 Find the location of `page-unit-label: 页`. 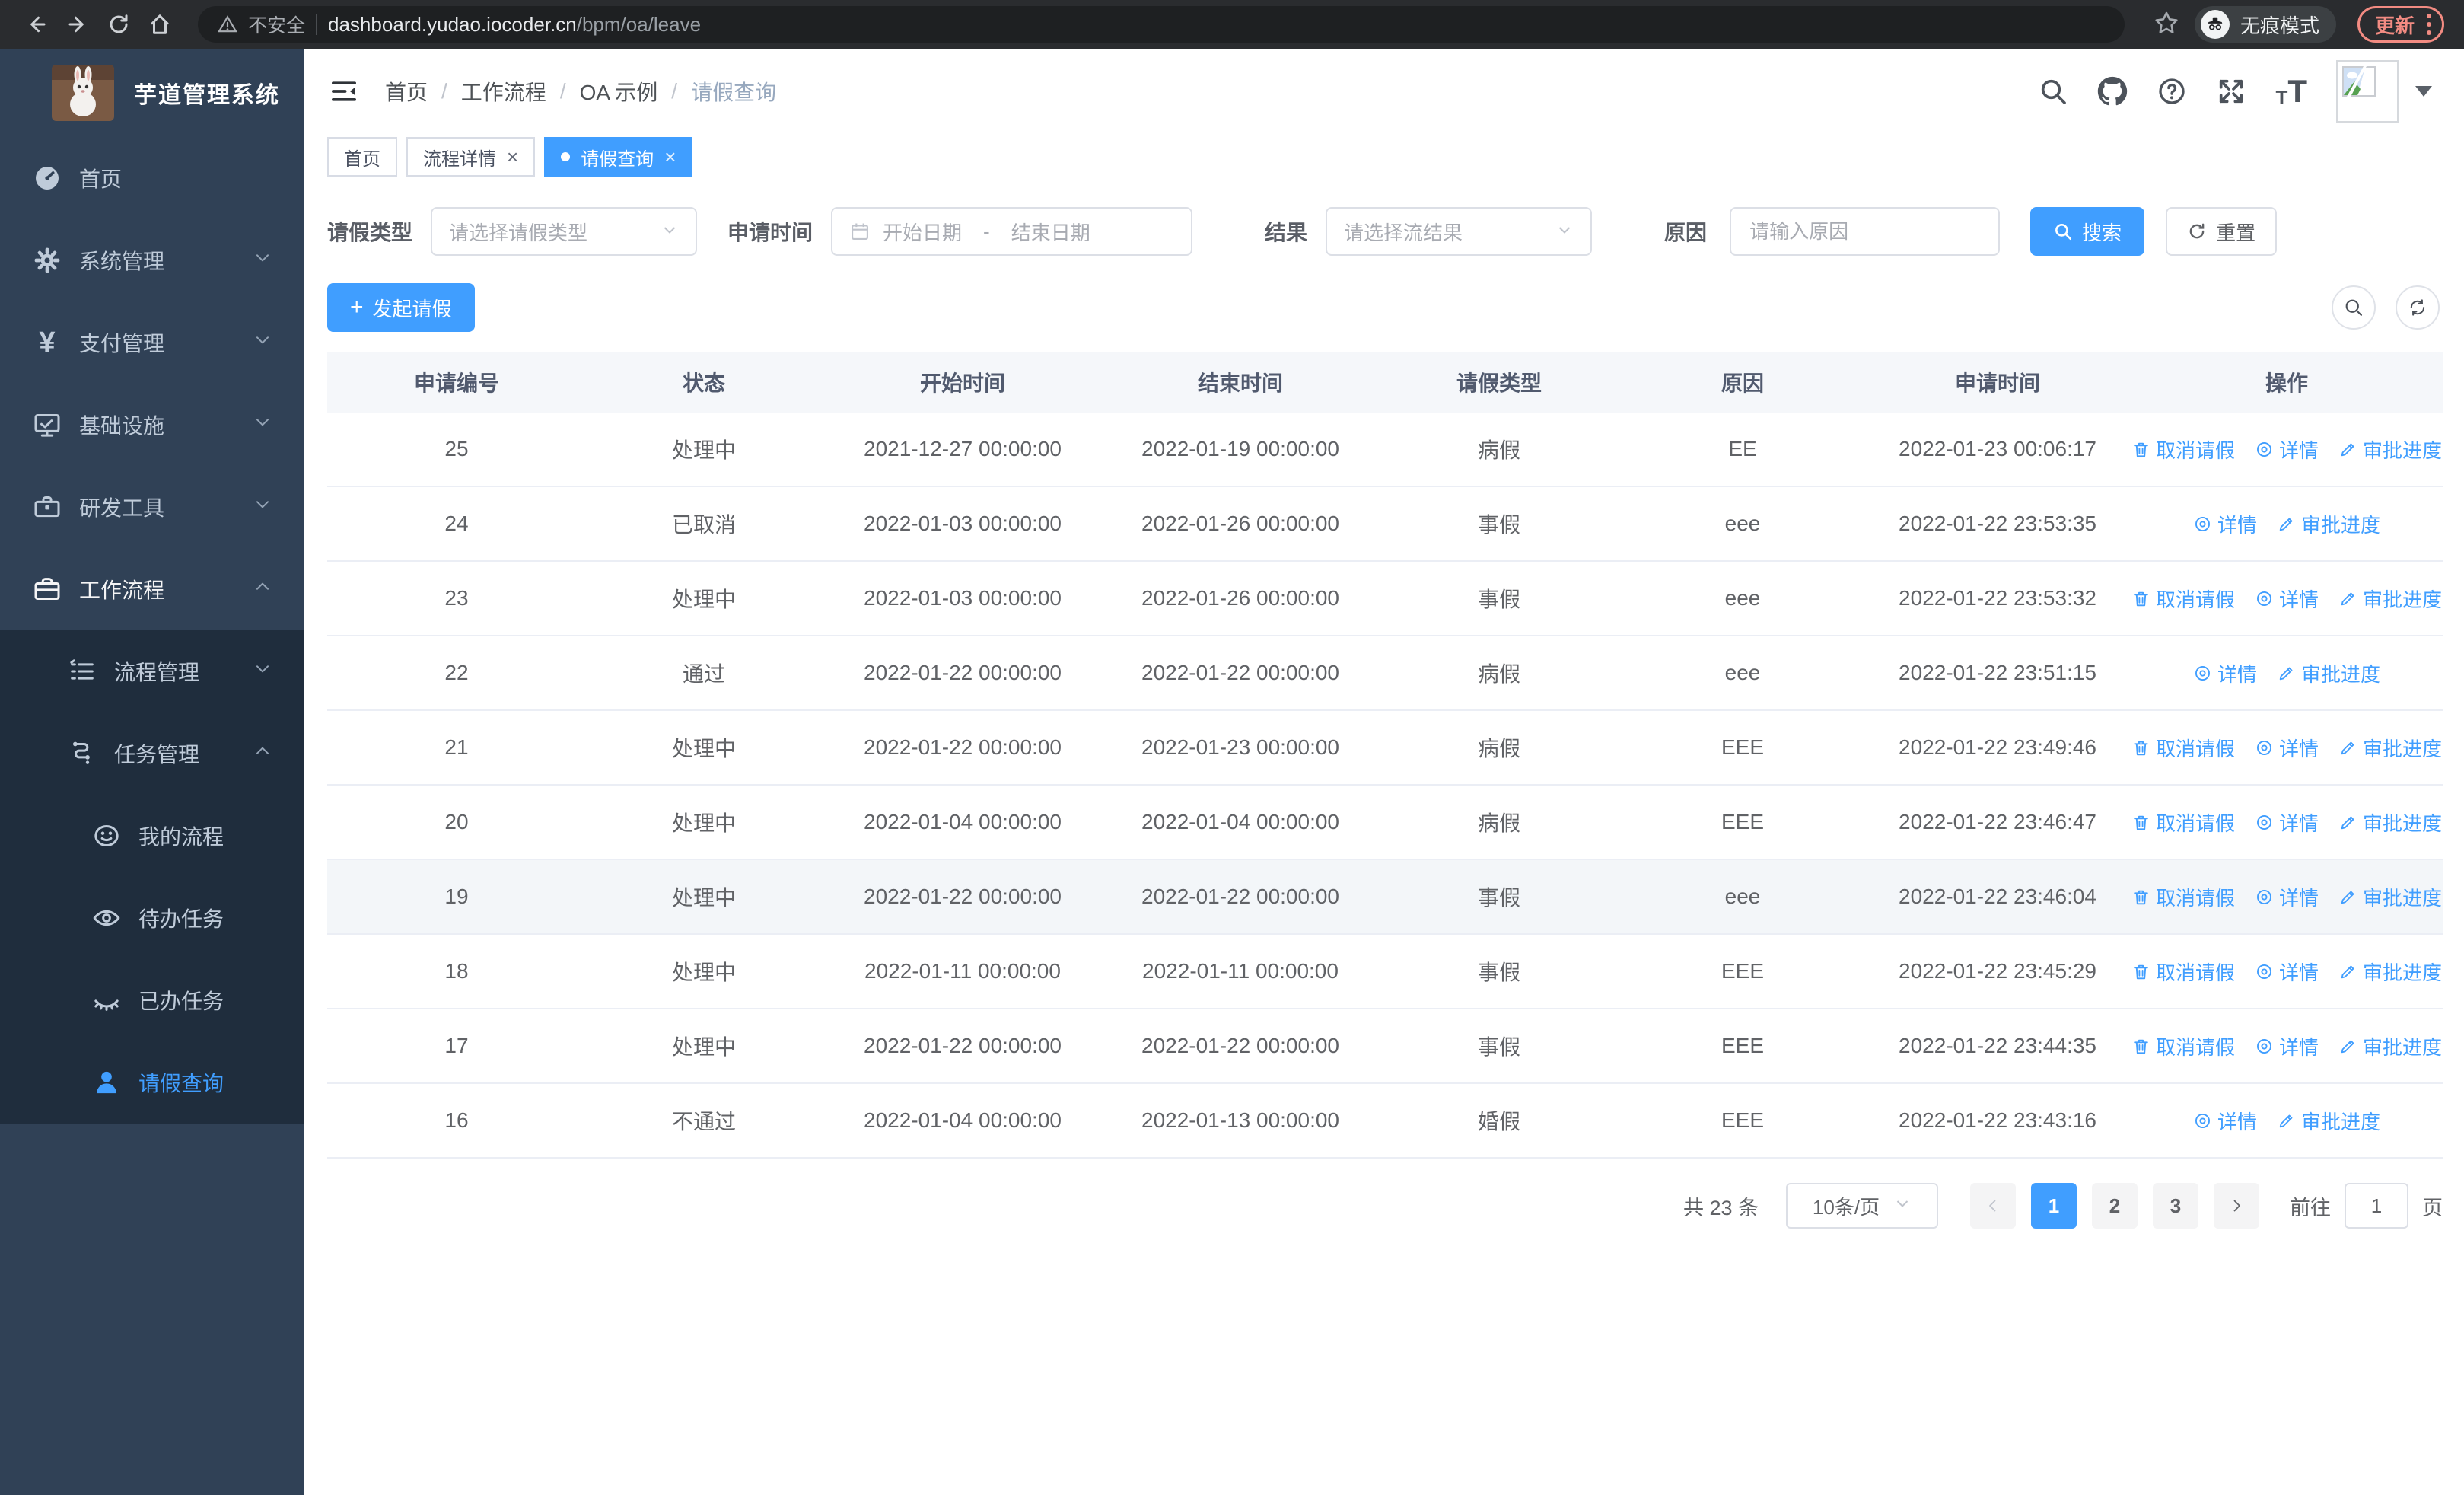

page-unit-label: 页 is located at coordinates (2432, 1207).